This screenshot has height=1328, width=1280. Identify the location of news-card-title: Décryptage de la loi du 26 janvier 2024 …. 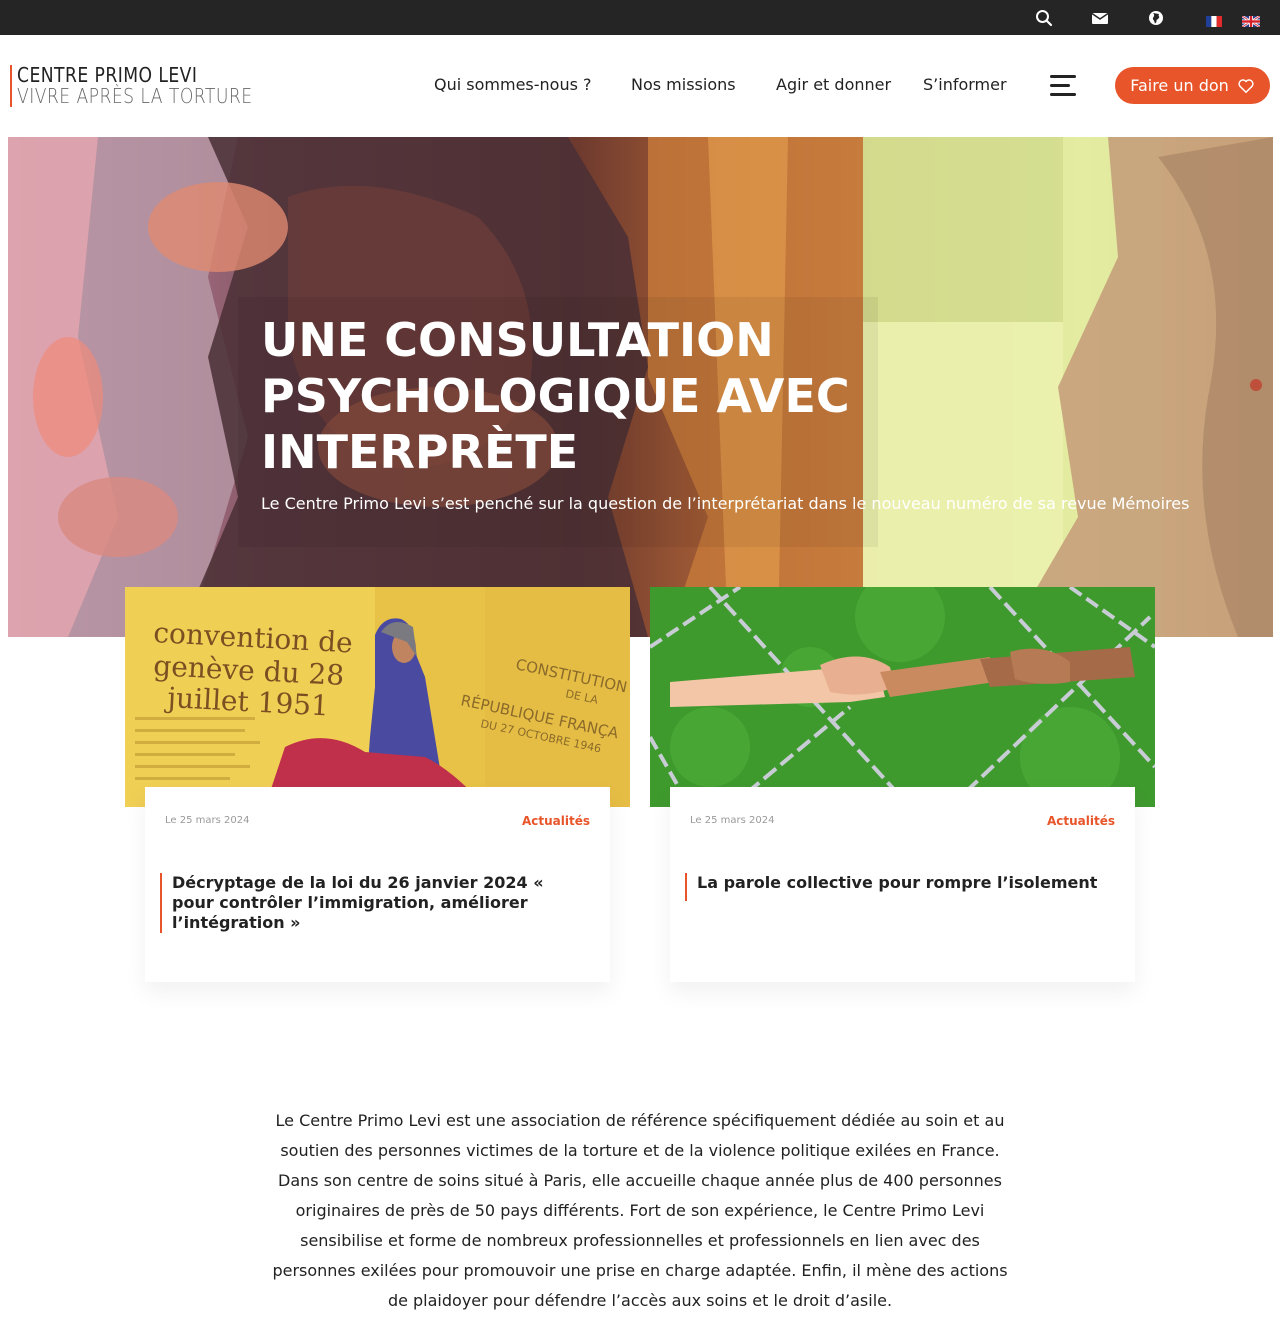
(375, 903).